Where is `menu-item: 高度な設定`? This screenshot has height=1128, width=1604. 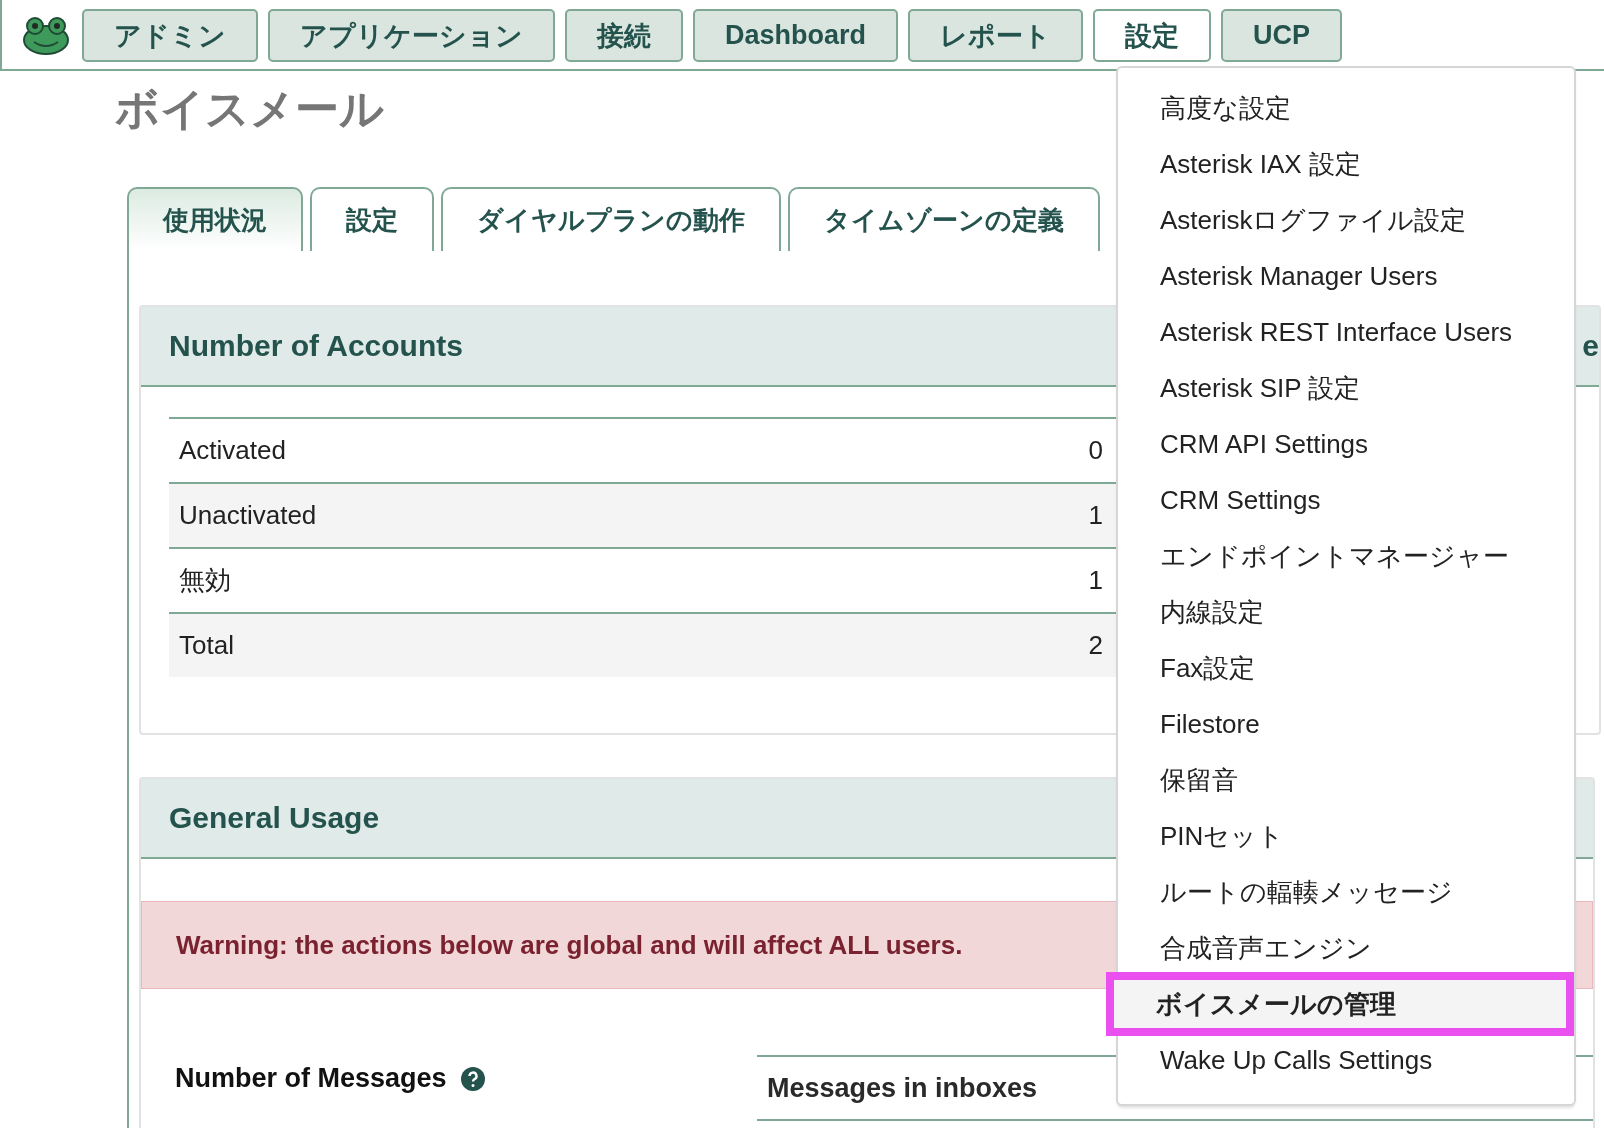 menu-item: 高度な設定 is located at coordinates (1346, 108).